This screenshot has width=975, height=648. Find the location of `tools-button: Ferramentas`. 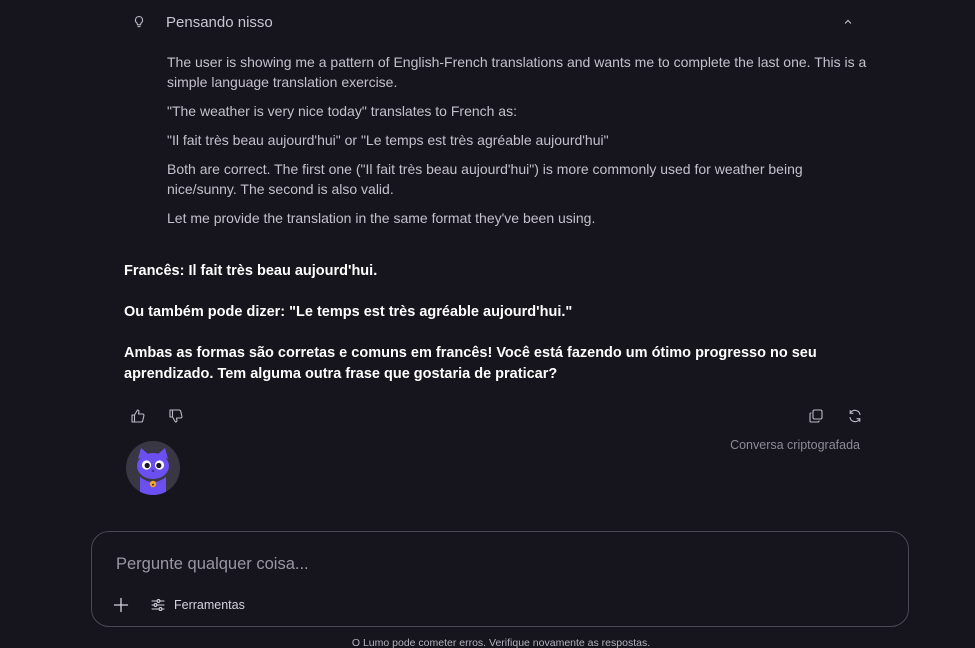

tools-button: Ferramentas is located at coordinates (197, 605).